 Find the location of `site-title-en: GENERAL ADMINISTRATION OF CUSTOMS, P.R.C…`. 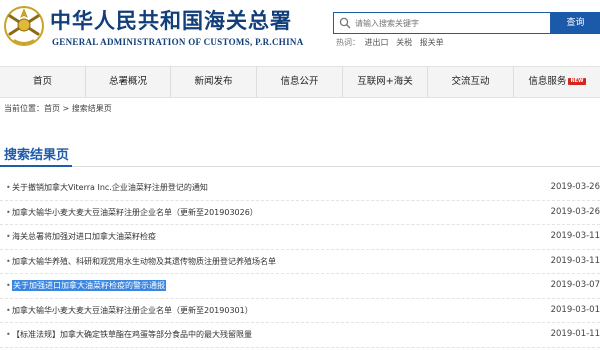

site-title-en: GENERAL ADMINISTRATION OF CUSTOMS, P.R.C… is located at coordinates (178, 42).